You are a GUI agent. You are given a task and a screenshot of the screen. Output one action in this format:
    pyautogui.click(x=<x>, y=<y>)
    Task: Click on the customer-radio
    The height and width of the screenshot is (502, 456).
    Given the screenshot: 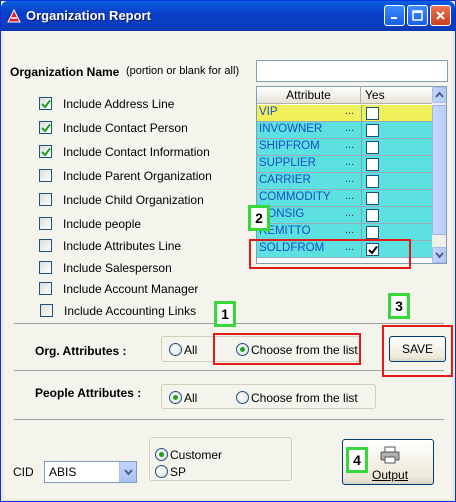 What is the action you would take?
    pyautogui.click(x=161, y=454)
    